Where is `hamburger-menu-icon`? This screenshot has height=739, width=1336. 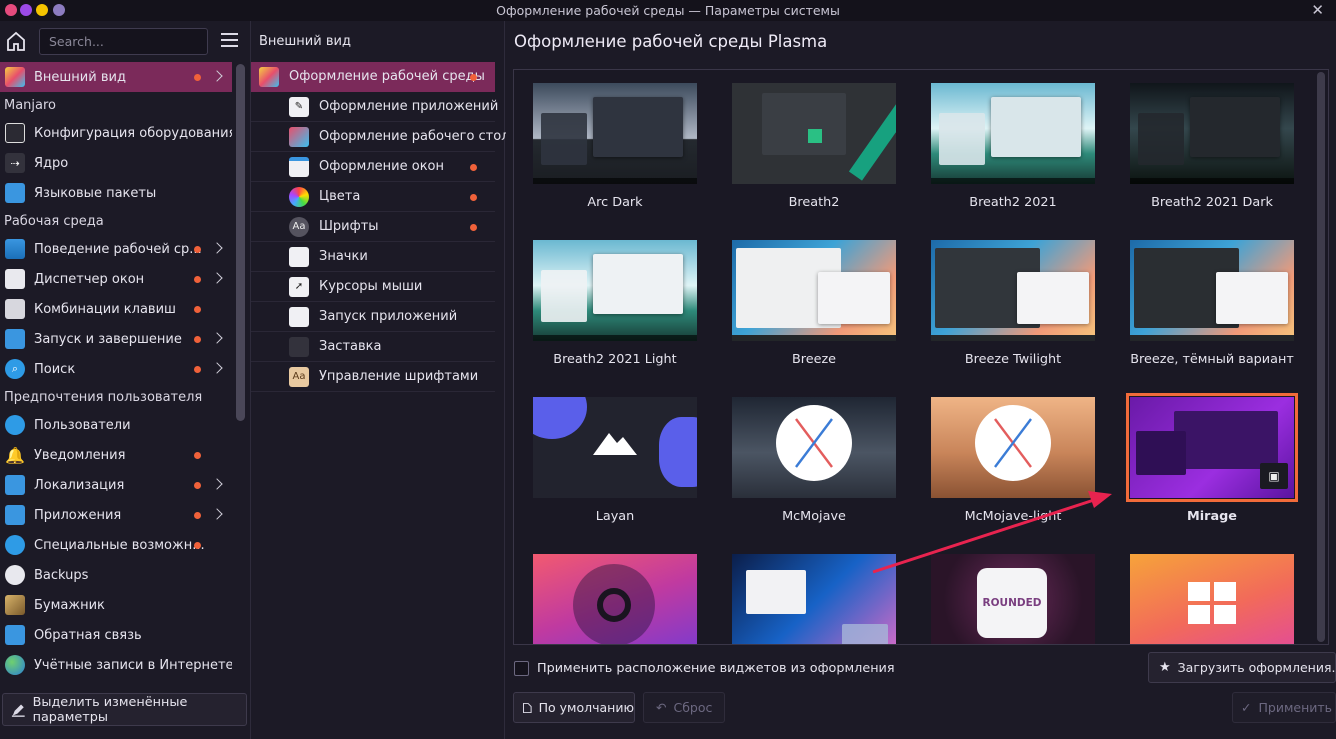 hamburger-menu-icon is located at coordinates (229, 40).